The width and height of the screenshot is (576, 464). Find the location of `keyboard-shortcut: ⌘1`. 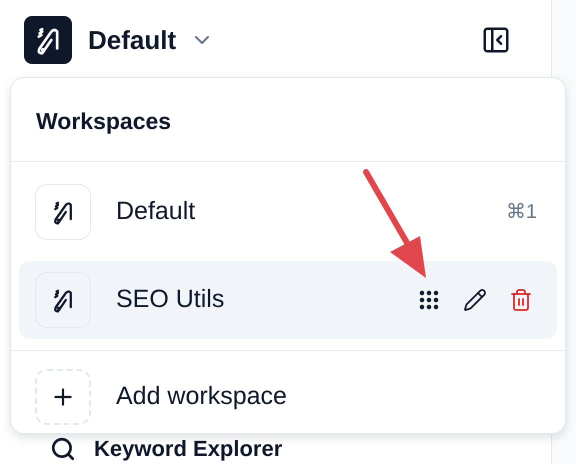

keyboard-shortcut: ⌘1 is located at coordinates (521, 212).